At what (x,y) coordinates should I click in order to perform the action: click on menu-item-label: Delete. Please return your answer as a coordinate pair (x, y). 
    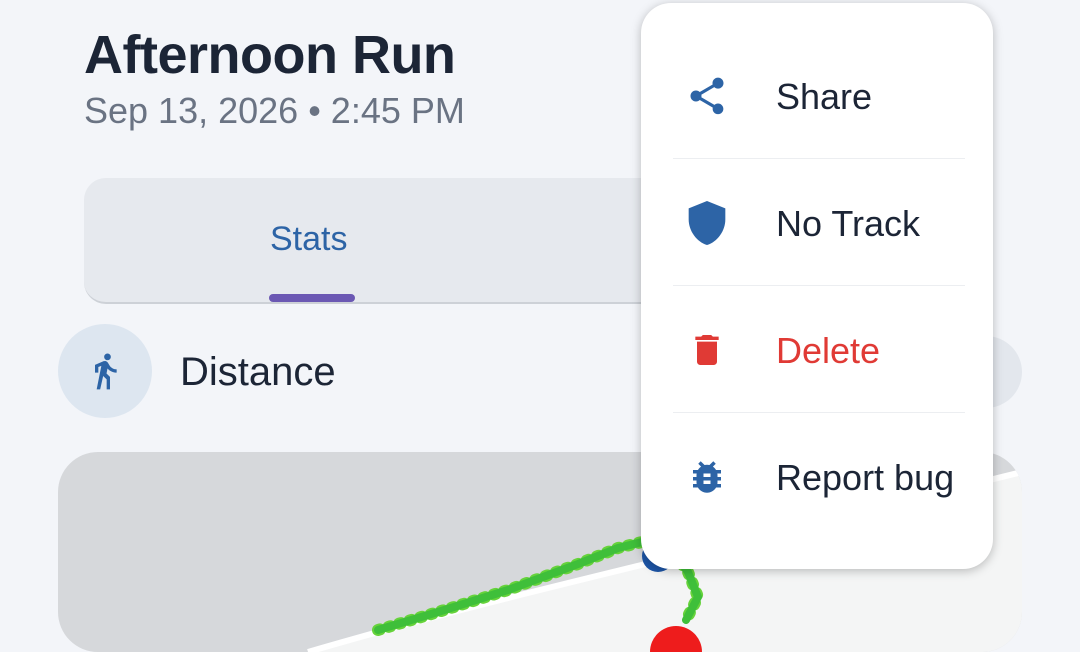
    Looking at the image, I should click on (828, 350).